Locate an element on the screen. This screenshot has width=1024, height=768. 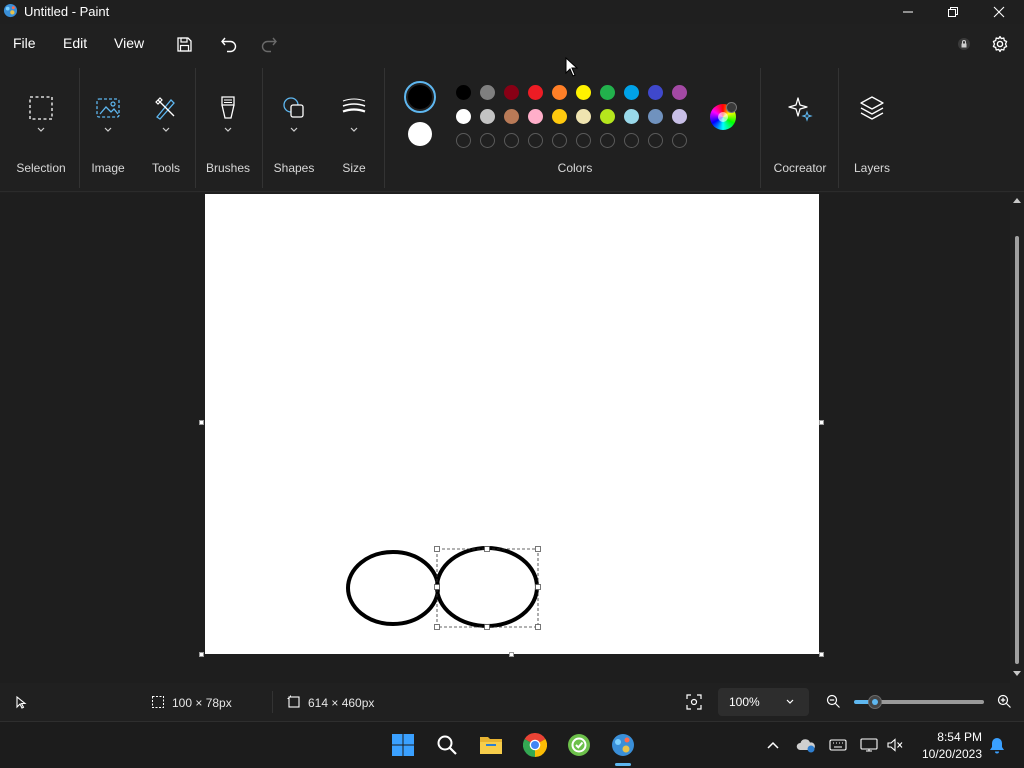
start-button is located at coordinates (403, 745).